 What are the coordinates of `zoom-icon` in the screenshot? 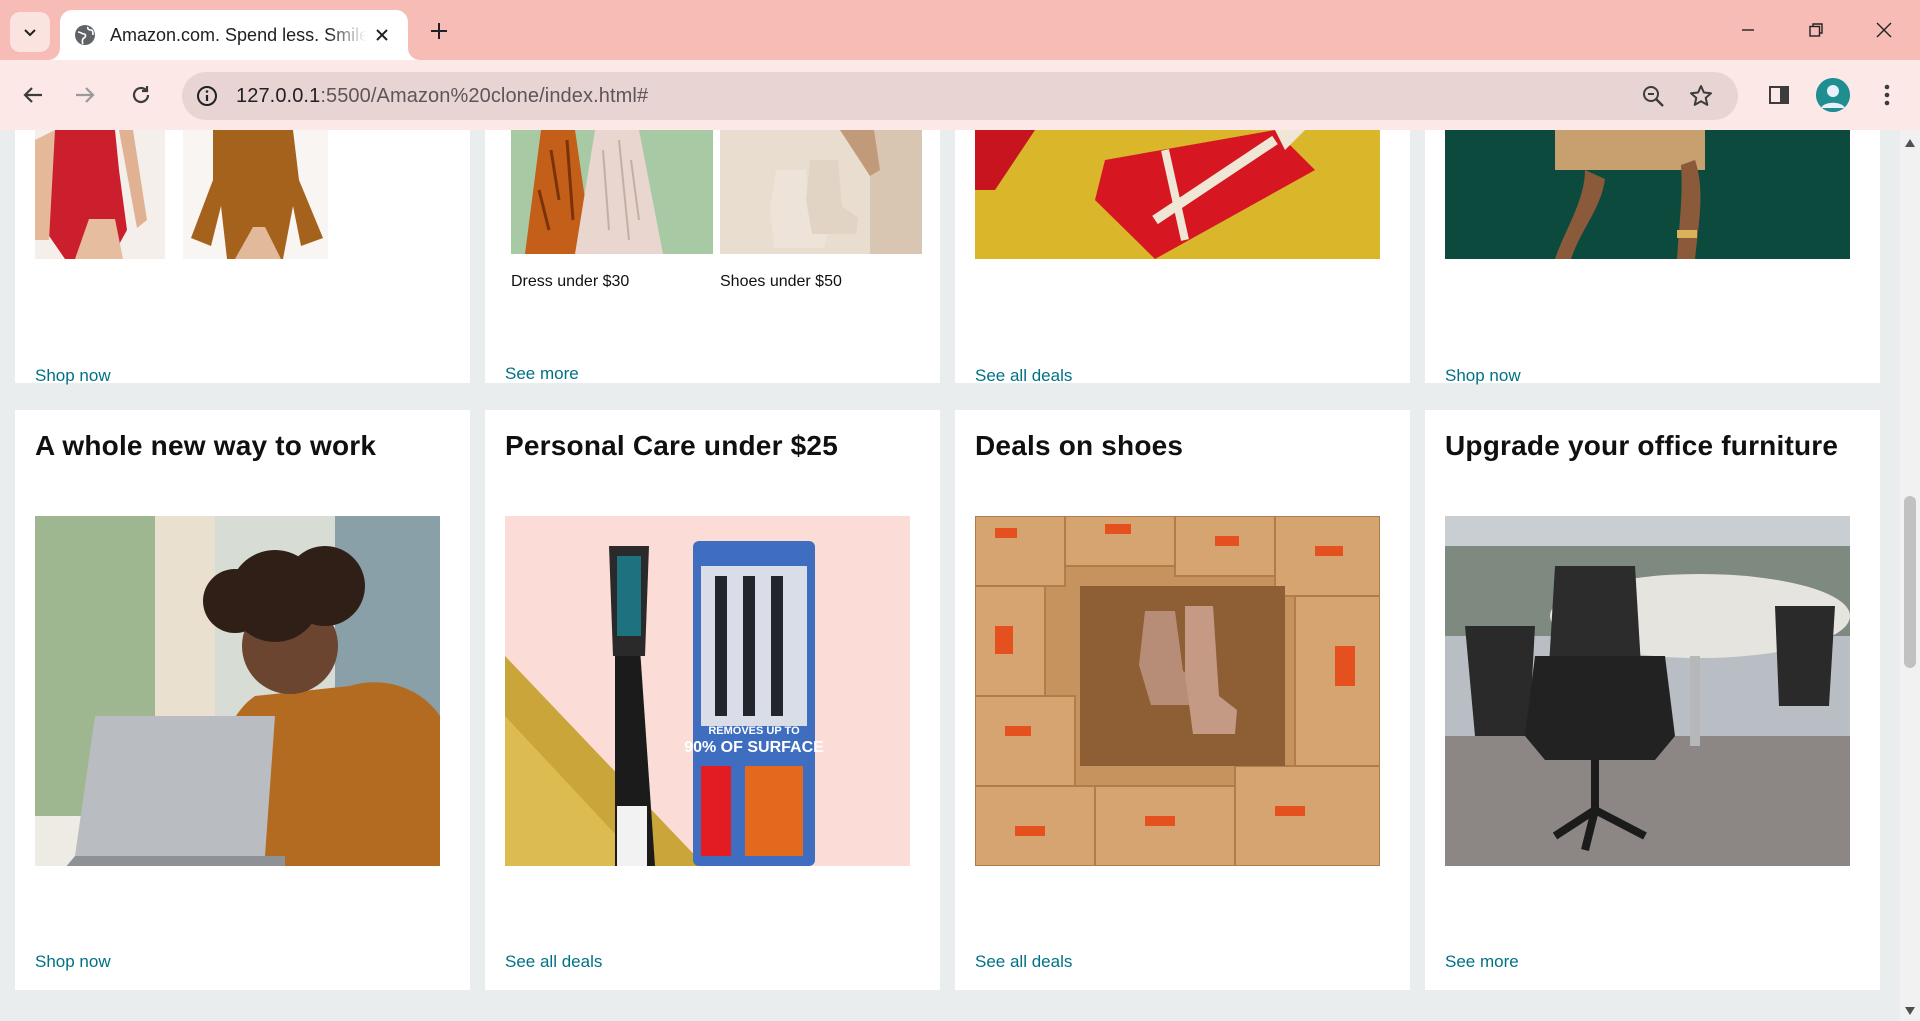 It's located at (1653, 96).